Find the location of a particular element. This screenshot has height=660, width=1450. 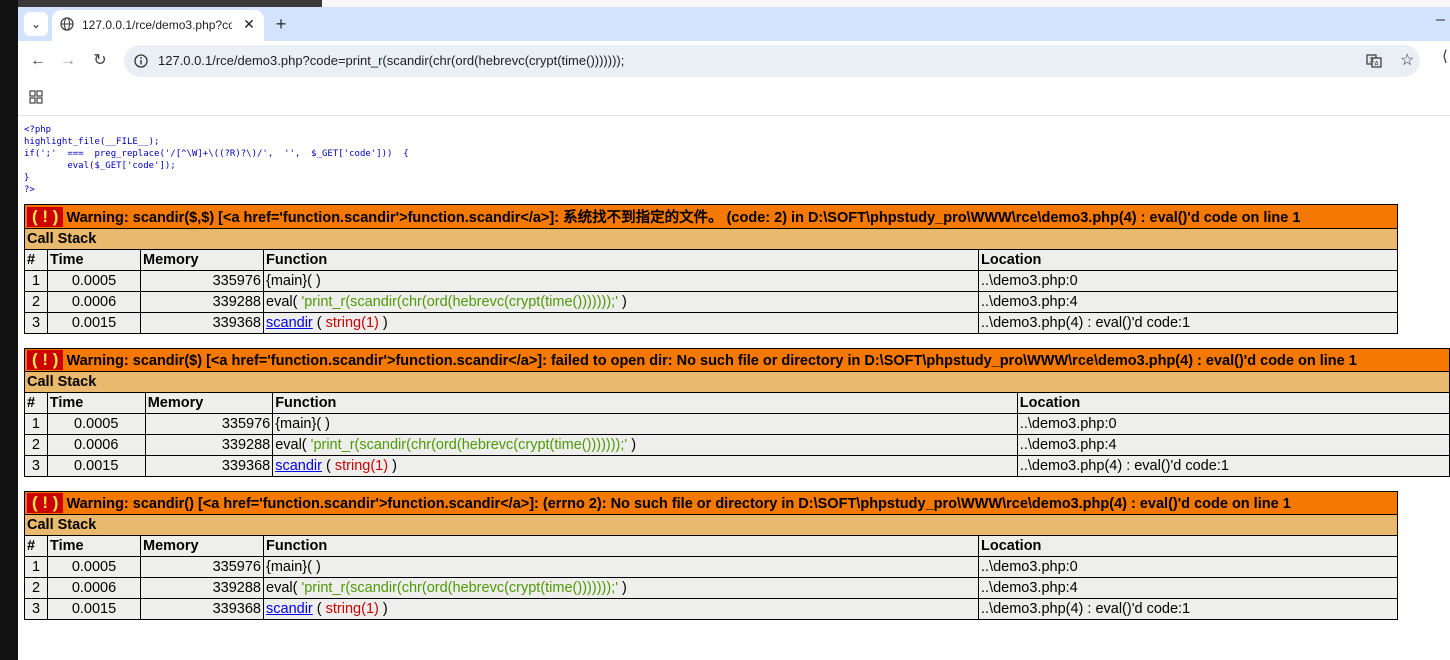

reload-icon: ↻ is located at coordinates (100, 61).